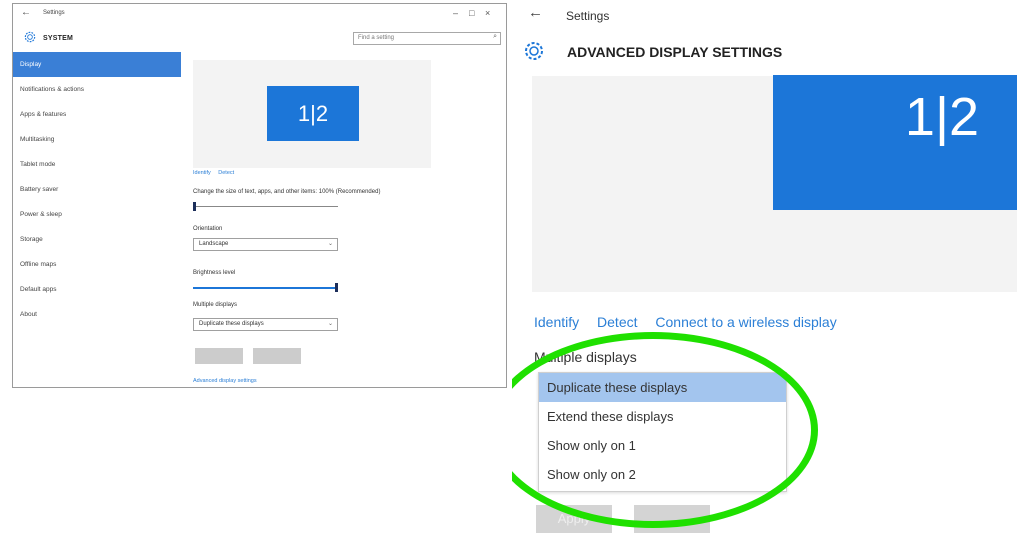 This screenshot has height=533, width=1017. What do you see at coordinates (97, 164) in the screenshot?
I see `sidebar-item-tablet-mode: Tablet mode` at bounding box center [97, 164].